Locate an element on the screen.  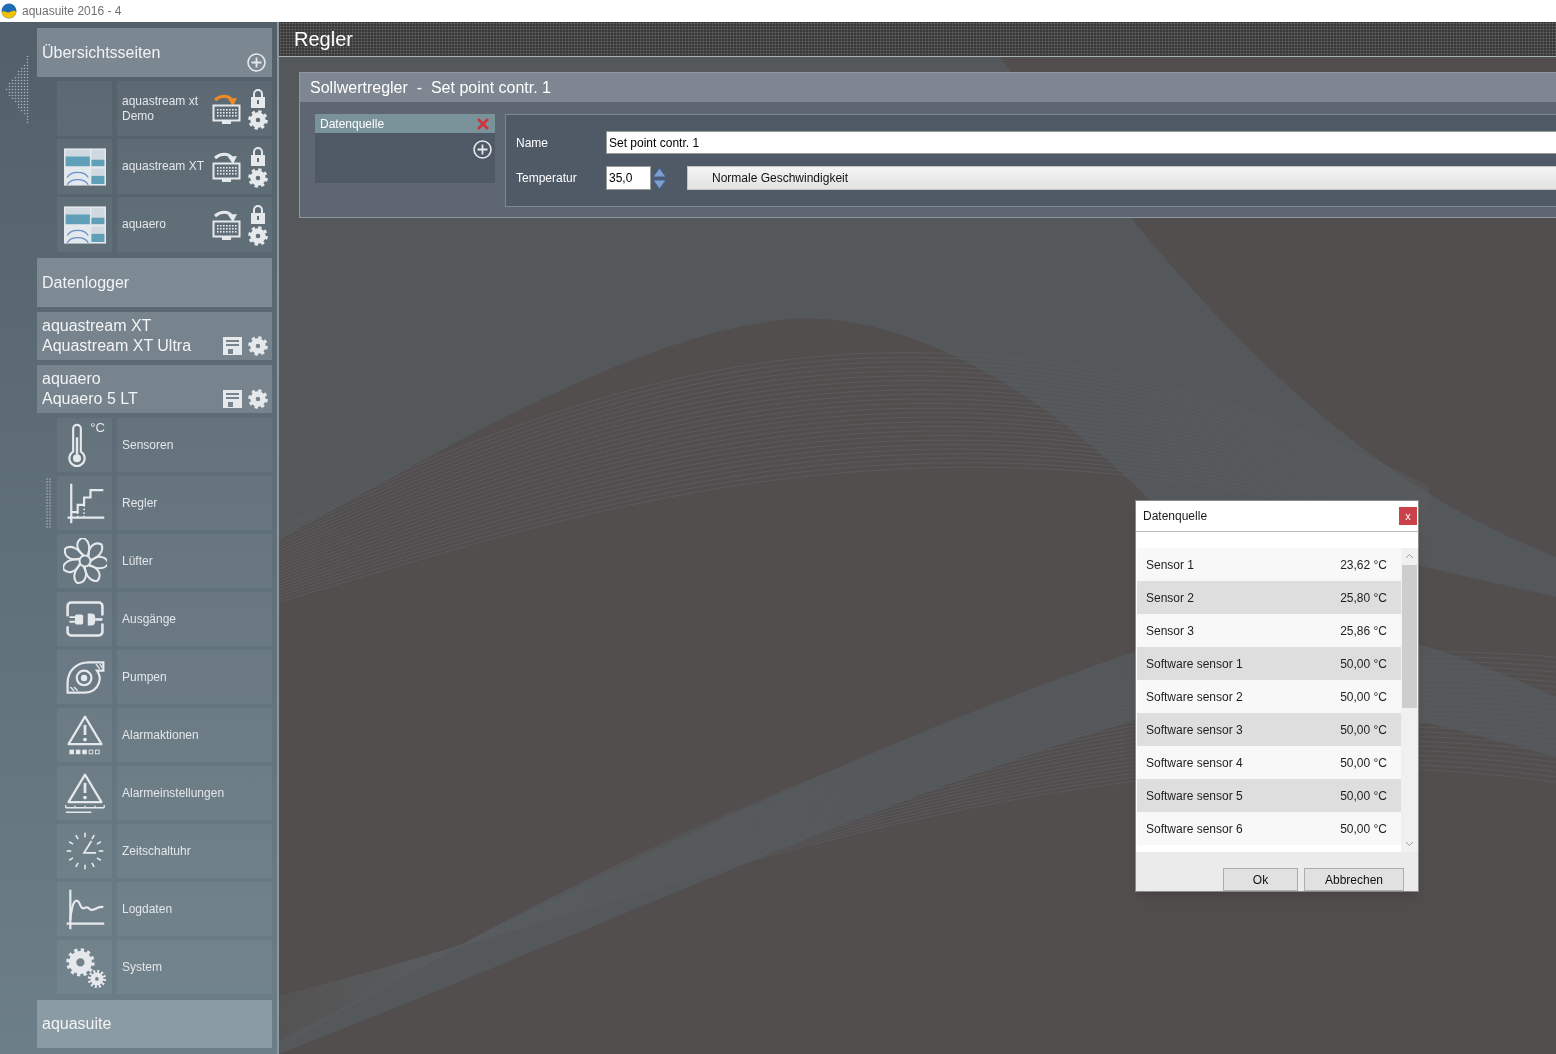
page-item: aquaero is located at coordinates (194, 224).